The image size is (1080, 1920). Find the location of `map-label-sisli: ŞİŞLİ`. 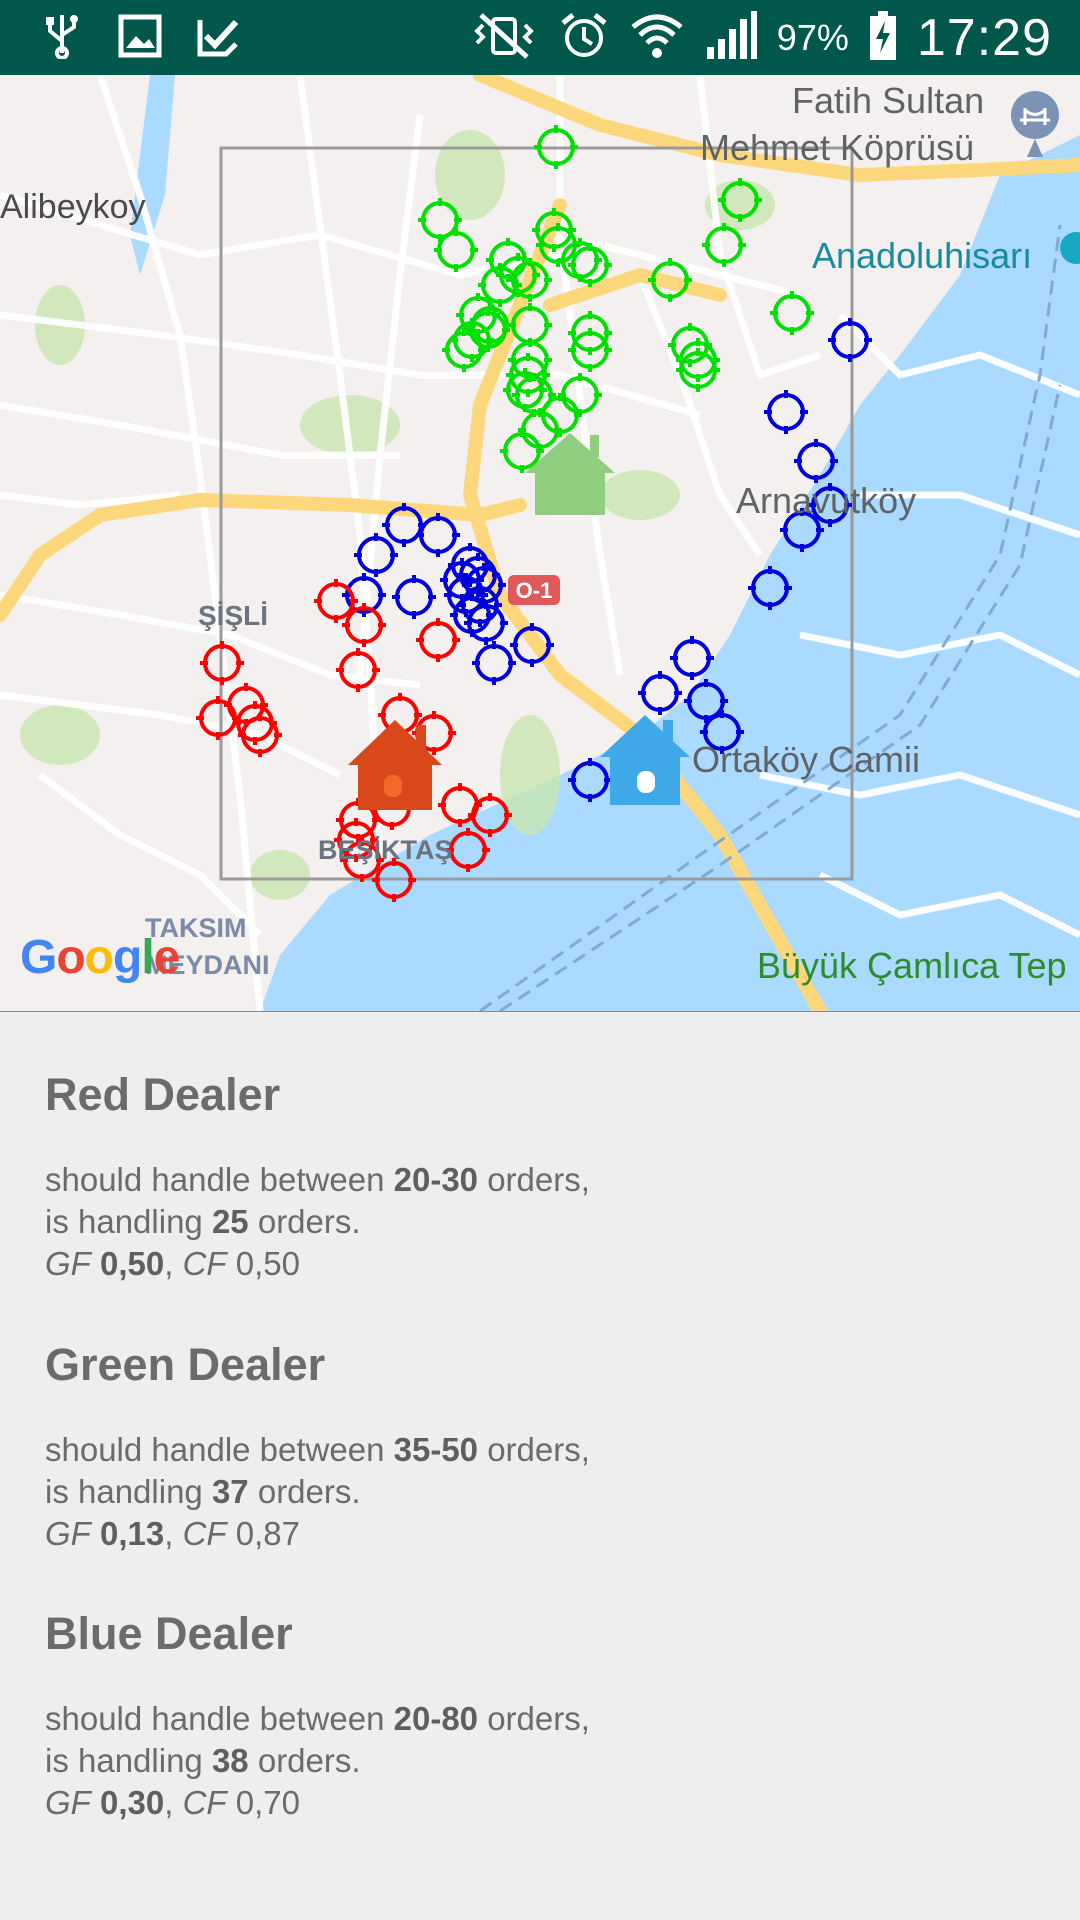

map-label-sisli: ŞİŞLİ is located at coordinates (233, 615).